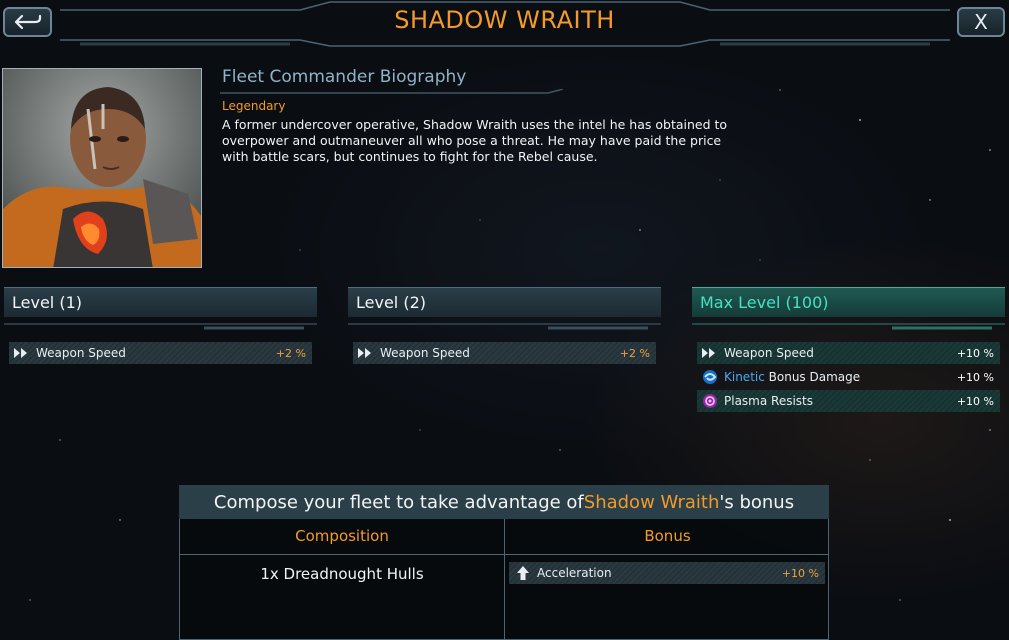 This screenshot has height=640, width=1009. I want to click on composition-column-header: Composition, so click(342, 536).